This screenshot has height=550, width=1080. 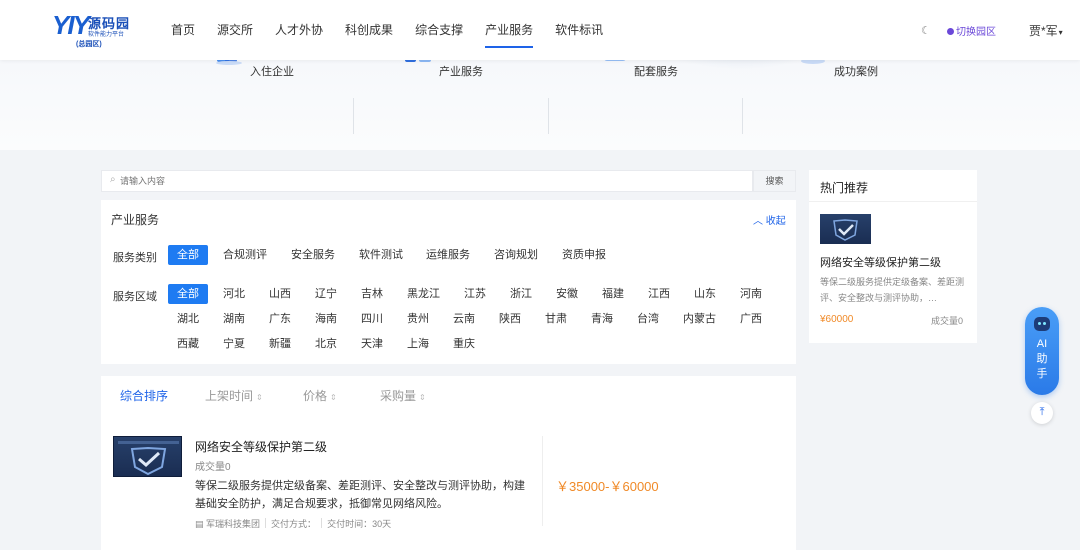 What do you see at coordinates (475, 294) in the screenshot?
I see `region-chip: 江苏` at bounding box center [475, 294].